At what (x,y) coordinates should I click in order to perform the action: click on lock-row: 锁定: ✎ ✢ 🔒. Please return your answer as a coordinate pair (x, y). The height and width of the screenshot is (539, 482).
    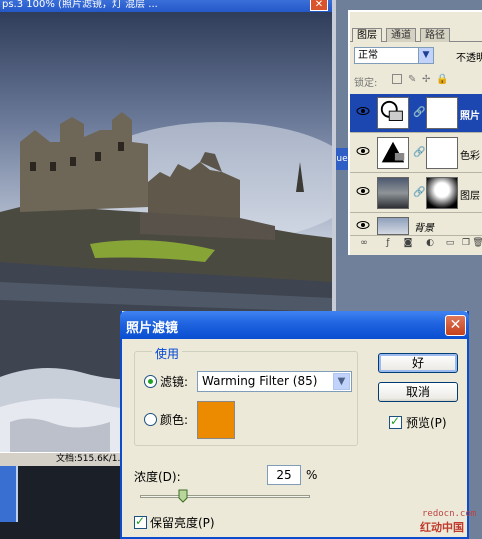
    Looking at the image, I should click on (418, 81).